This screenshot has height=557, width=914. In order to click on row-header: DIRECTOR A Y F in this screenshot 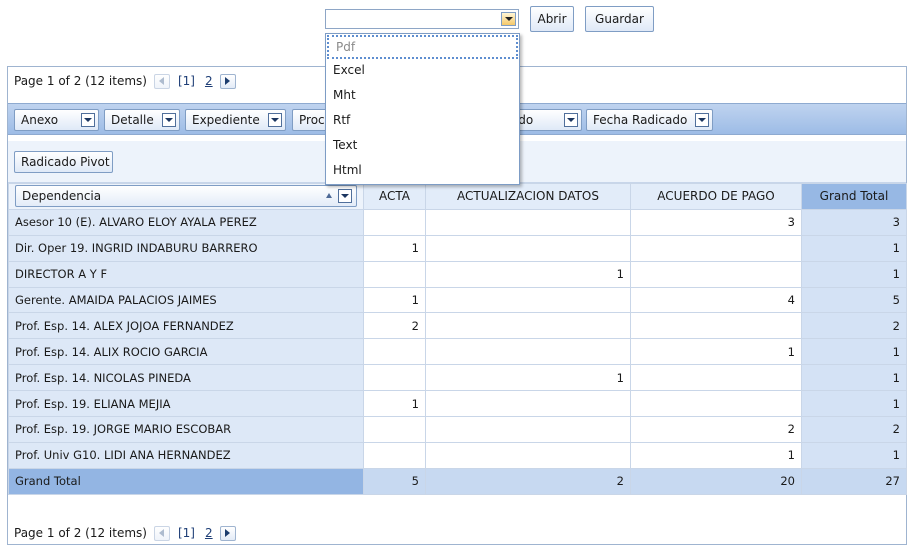, I will do `click(186, 274)`.